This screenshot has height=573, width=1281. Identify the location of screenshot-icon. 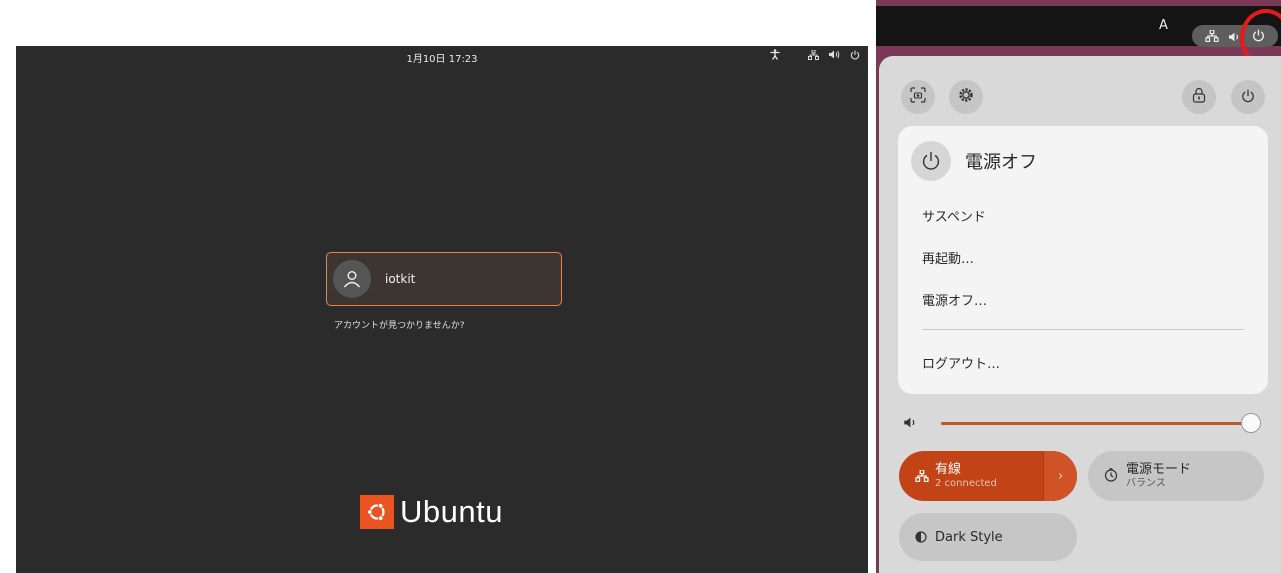
(918, 97).